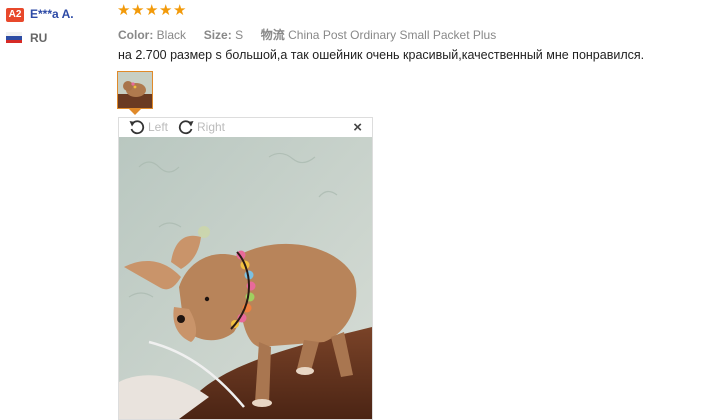  Describe the element at coordinates (171, 35) in the screenshot. I see `color-value: Black` at that location.